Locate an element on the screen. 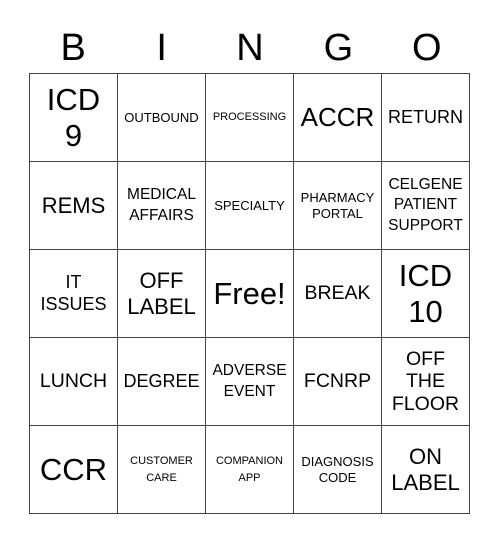 This screenshot has width=500, height=544. cell-label: ACCR is located at coordinates (337, 117).